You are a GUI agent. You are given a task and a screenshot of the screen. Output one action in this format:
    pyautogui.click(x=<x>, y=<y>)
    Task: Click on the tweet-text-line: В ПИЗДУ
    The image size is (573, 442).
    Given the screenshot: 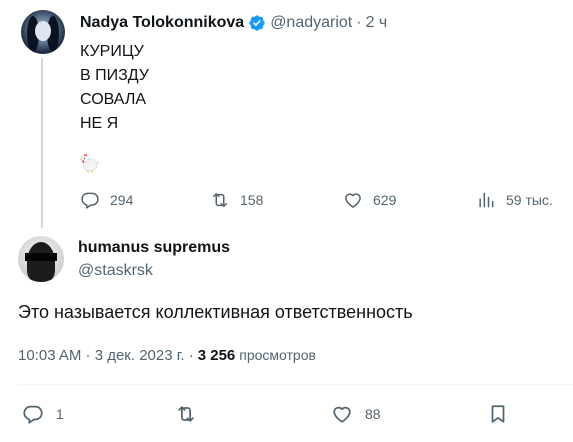 What is the action you would take?
    pyautogui.click(x=114, y=75)
    